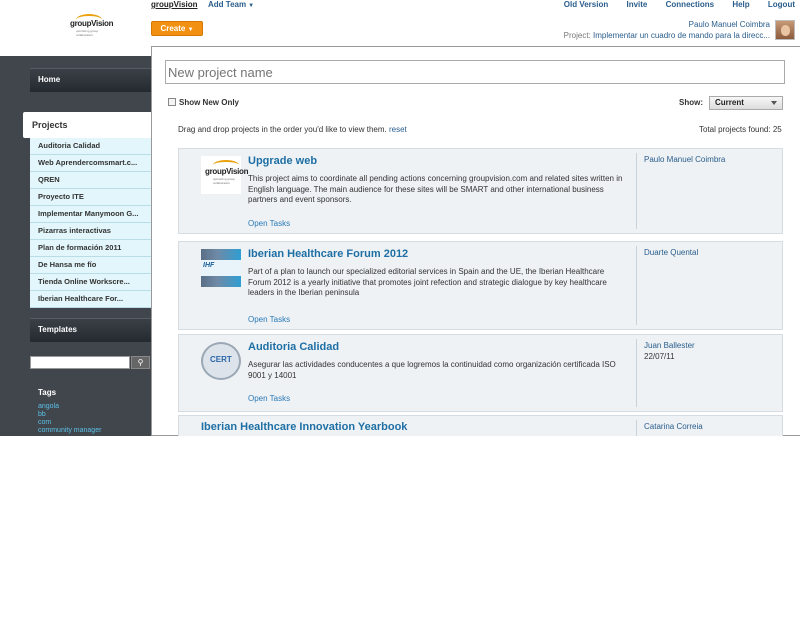  I want to click on brand-link: groupVision, so click(174, 4).